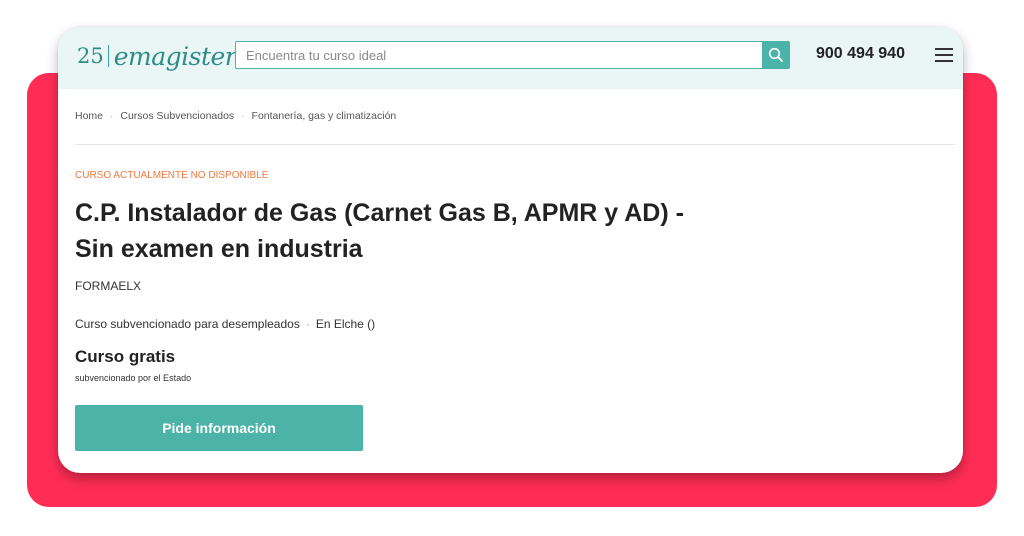 The height and width of the screenshot is (536, 1024). What do you see at coordinates (108, 56) in the screenshot?
I see `logo-divider` at bounding box center [108, 56].